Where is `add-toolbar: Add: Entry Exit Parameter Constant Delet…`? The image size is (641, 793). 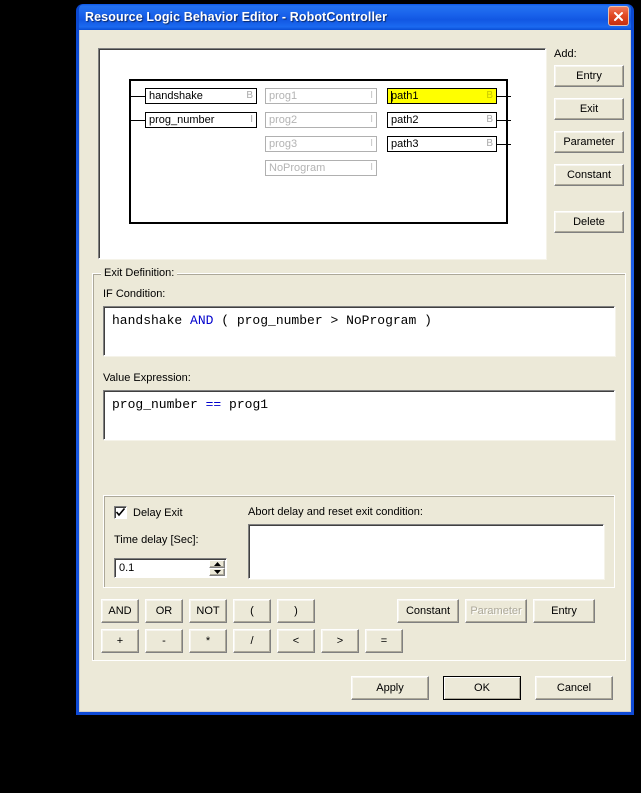
add-toolbar: Add: Entry Exit Parameter Constant Delet… is located at coordinates (590, 146).